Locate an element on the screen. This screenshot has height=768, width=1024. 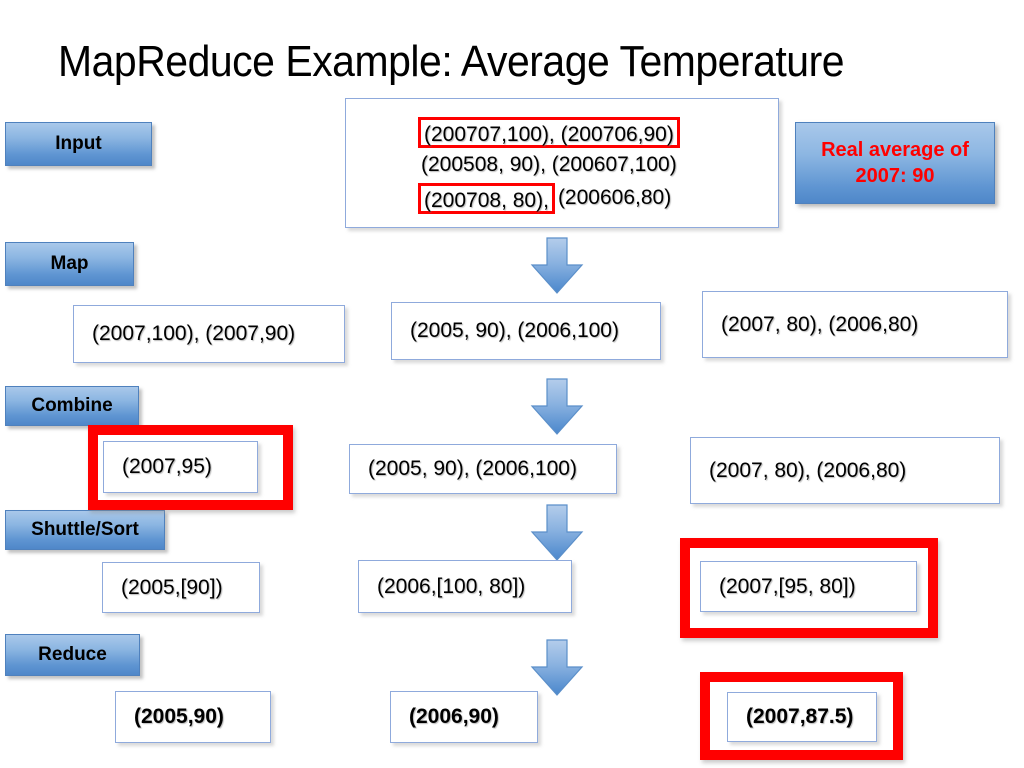
map-output-right: (2007, 80), (2006,80) is located at coordinates (855, 324).